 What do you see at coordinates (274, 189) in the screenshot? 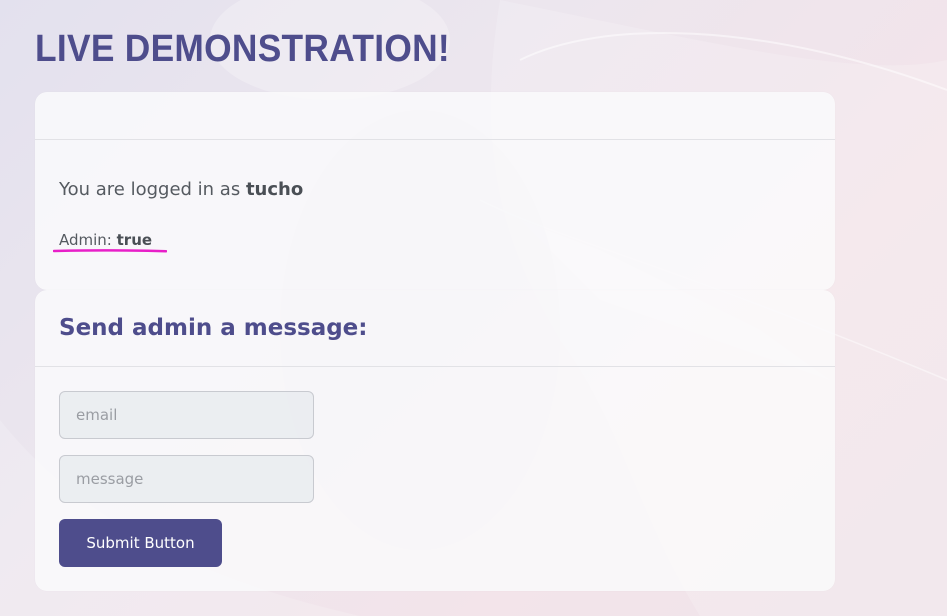
I see `username: tucho` at bounding box center [274, 189].